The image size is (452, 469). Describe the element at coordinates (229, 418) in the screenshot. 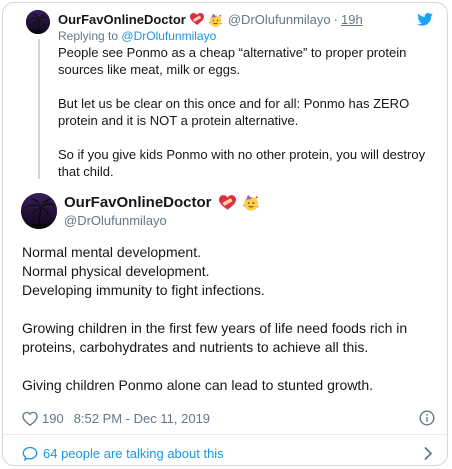

I see `tweet-meta-row: 190 8:52 PM - Dec 11, 2019` at that location.